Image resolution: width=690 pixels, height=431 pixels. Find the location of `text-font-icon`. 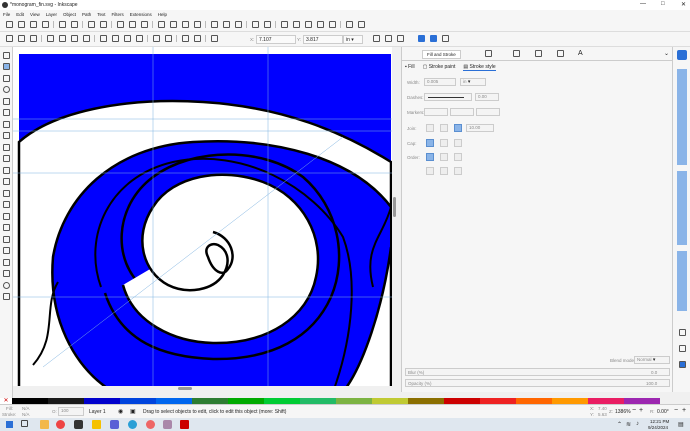

text-font-icon is located at coordinates (296, 24).